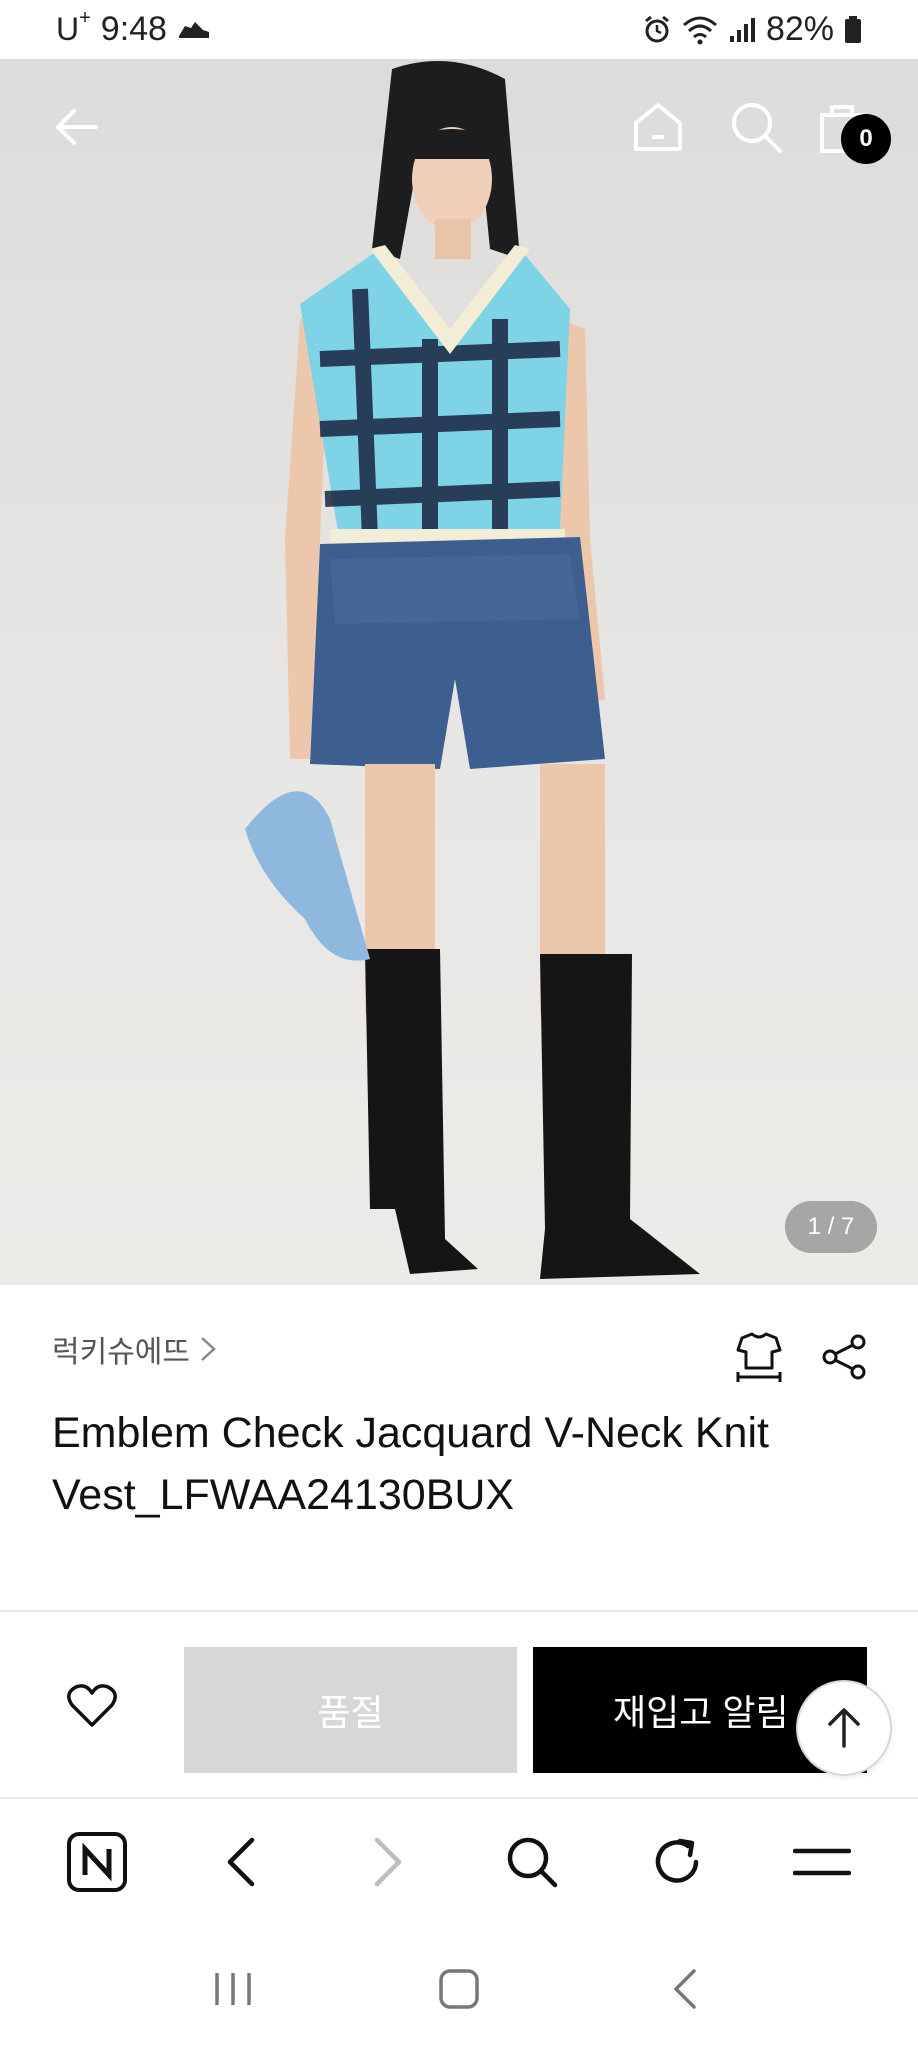 The width and height of the screenshot is (918, 2048). I want to click on refresh-icon, so click(676, 1860).